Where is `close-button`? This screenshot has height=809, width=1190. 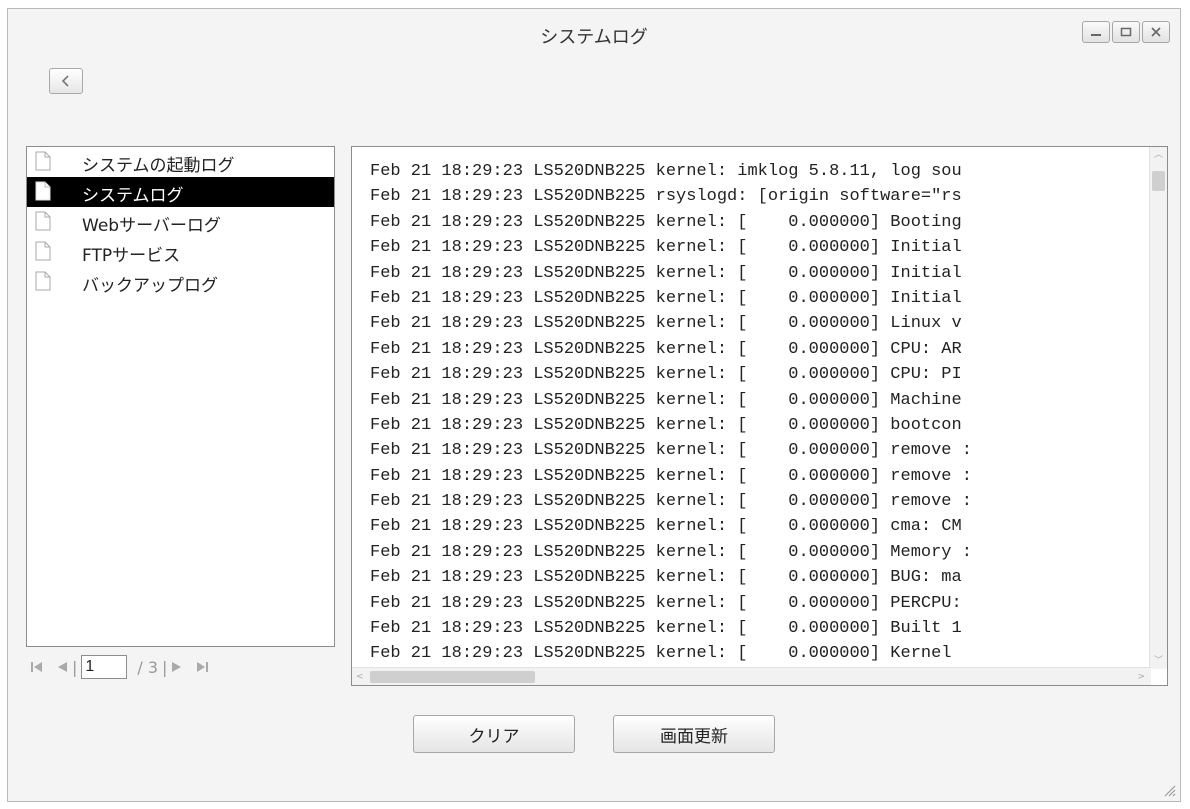
close-button is located at coordinates (1156, 32).